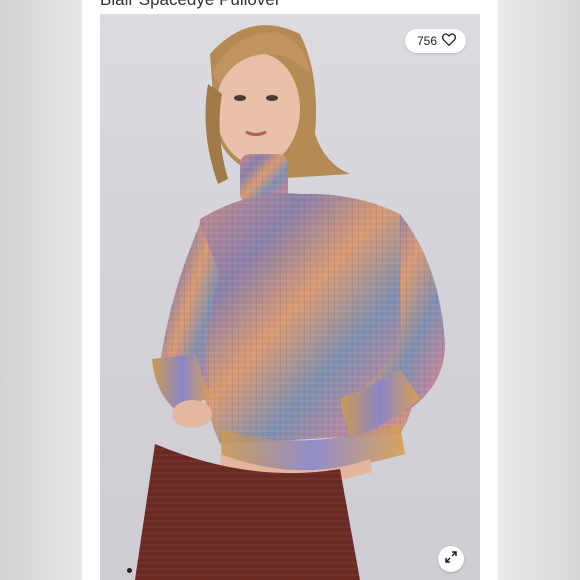  I want to click on listing-title: Blair Spacedye Pullover, so click(190, 5).